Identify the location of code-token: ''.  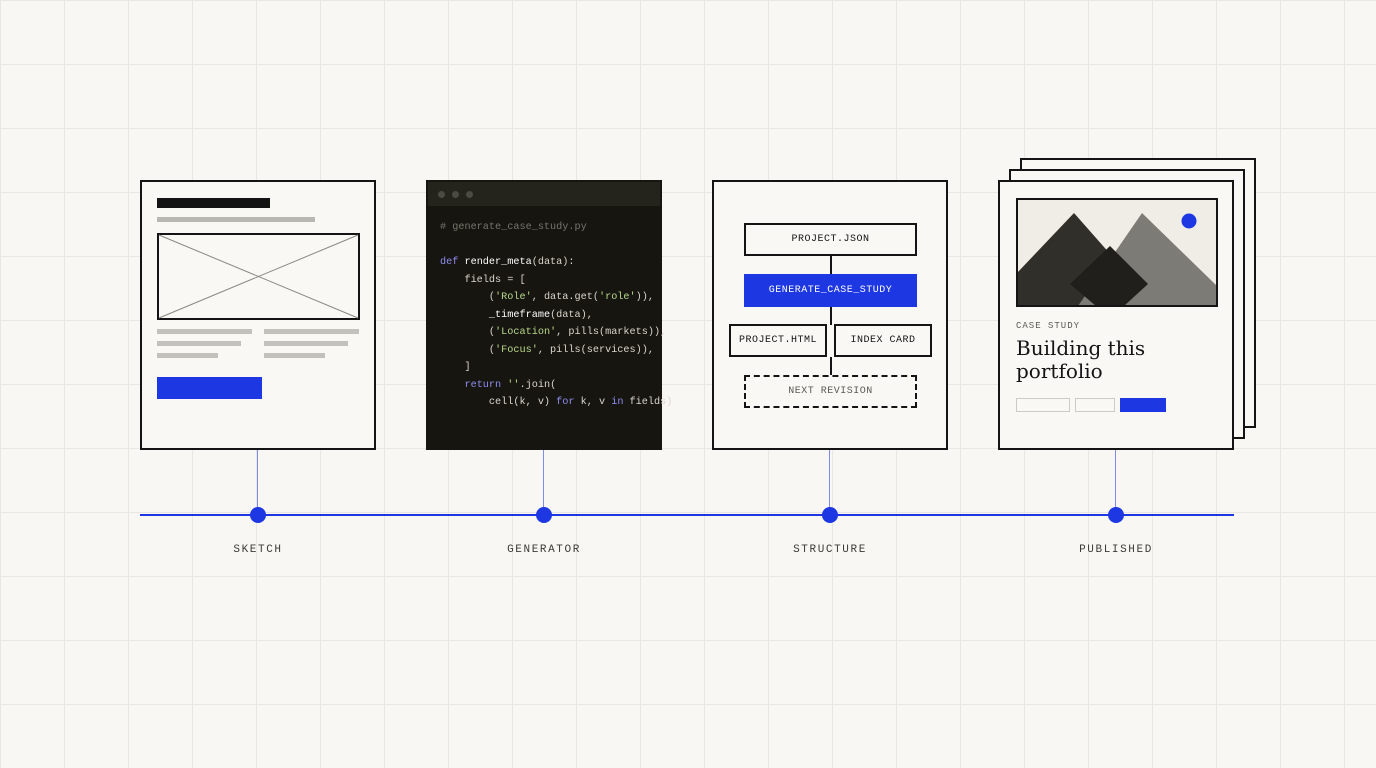
(513, 385).